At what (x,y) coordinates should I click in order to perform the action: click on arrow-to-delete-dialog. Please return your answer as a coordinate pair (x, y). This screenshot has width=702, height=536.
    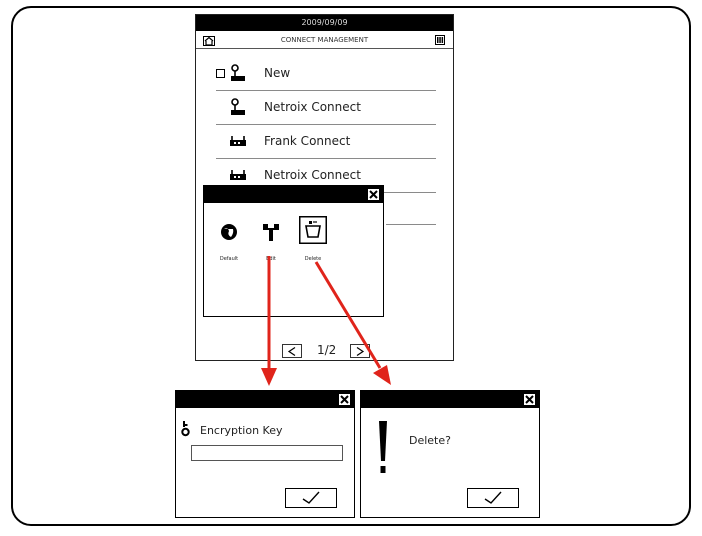
    Looking at the image, I should click on (352, 323).